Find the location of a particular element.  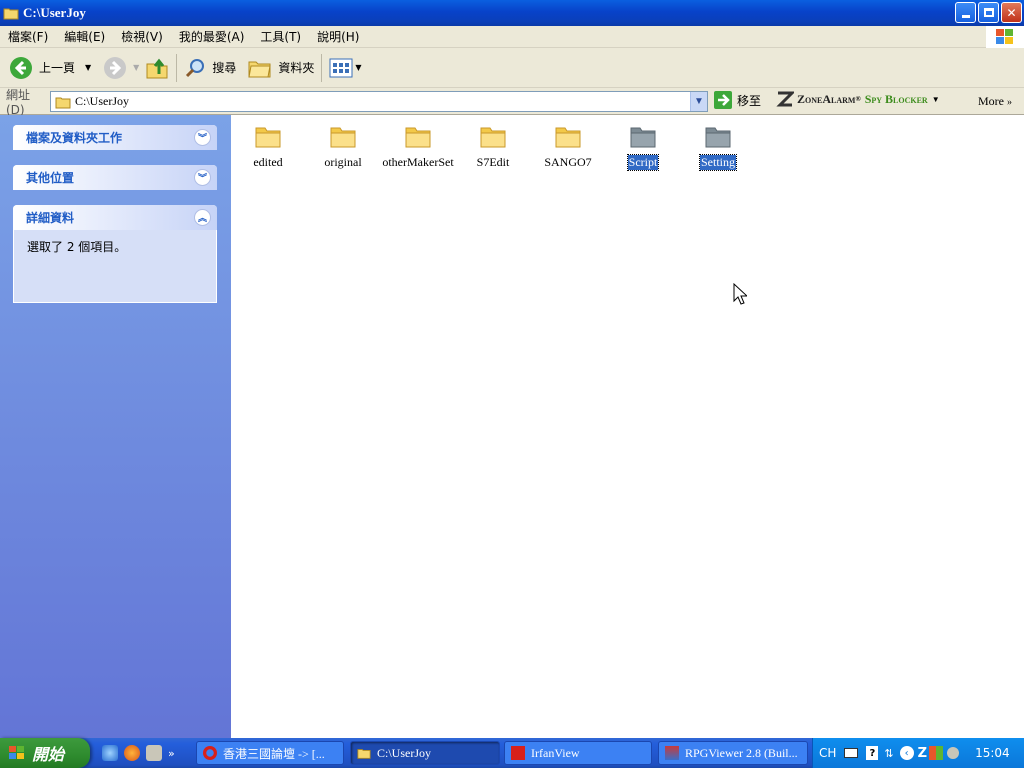

taskbar-item-label: IrfanView is located at coordinates (555, 752).